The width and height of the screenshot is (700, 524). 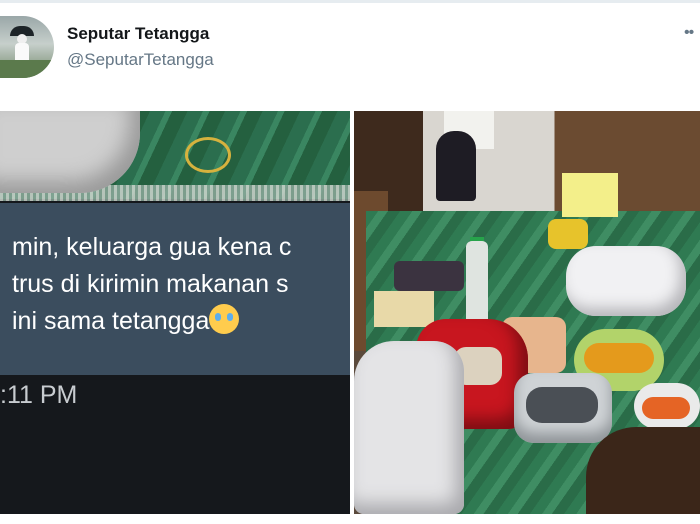 What do you see at coordinates (456, 166) in the screenshot?
I see `person` at bounding box center [456, 166].